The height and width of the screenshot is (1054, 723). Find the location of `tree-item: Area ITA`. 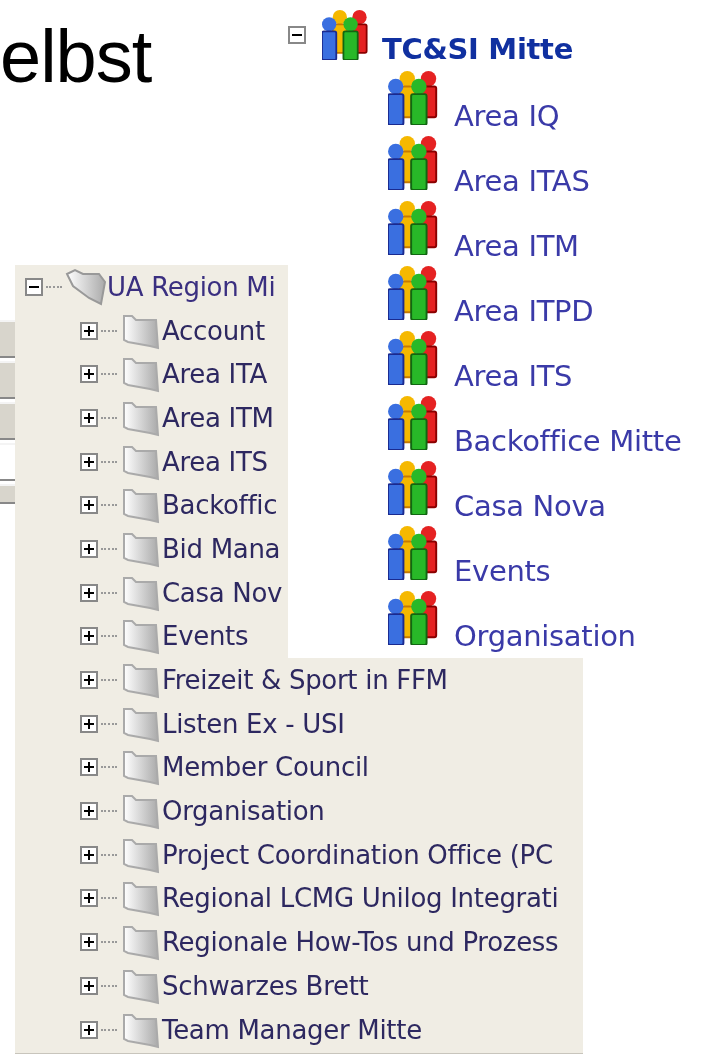

tree-item: Area ITA is located at coordinates (214, 374).